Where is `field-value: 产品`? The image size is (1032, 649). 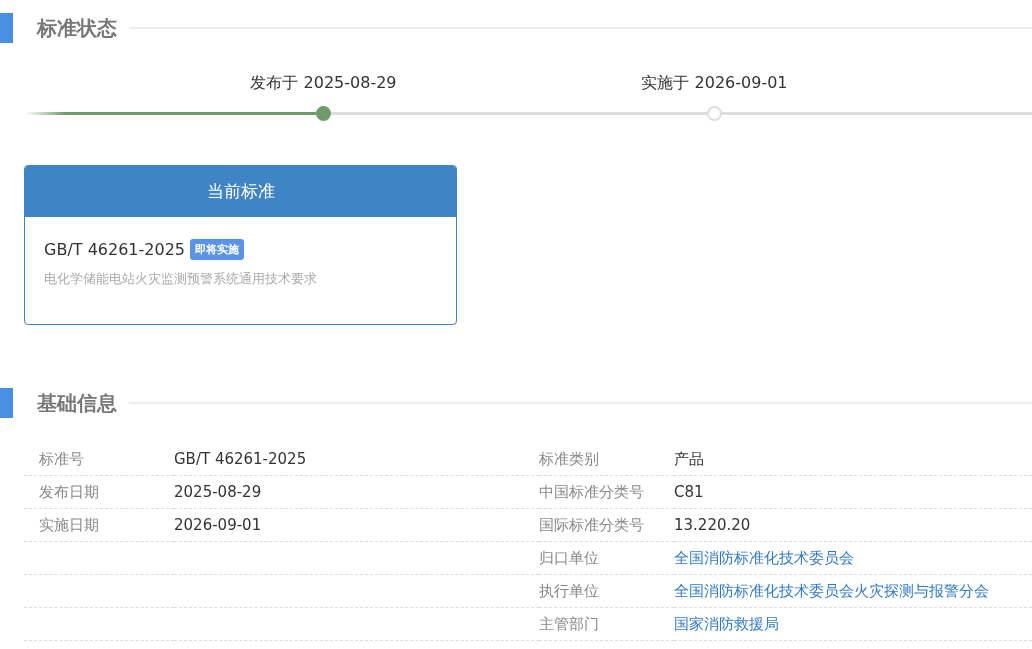
field-value: 产品 is located at coordinates (689, 458).